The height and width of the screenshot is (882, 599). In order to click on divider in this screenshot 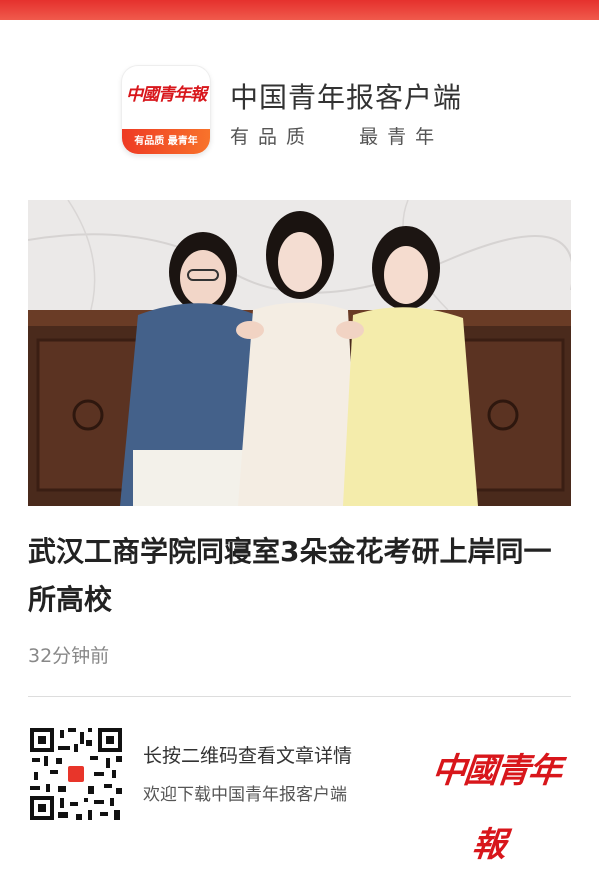, I will do `click(299, 696)`.